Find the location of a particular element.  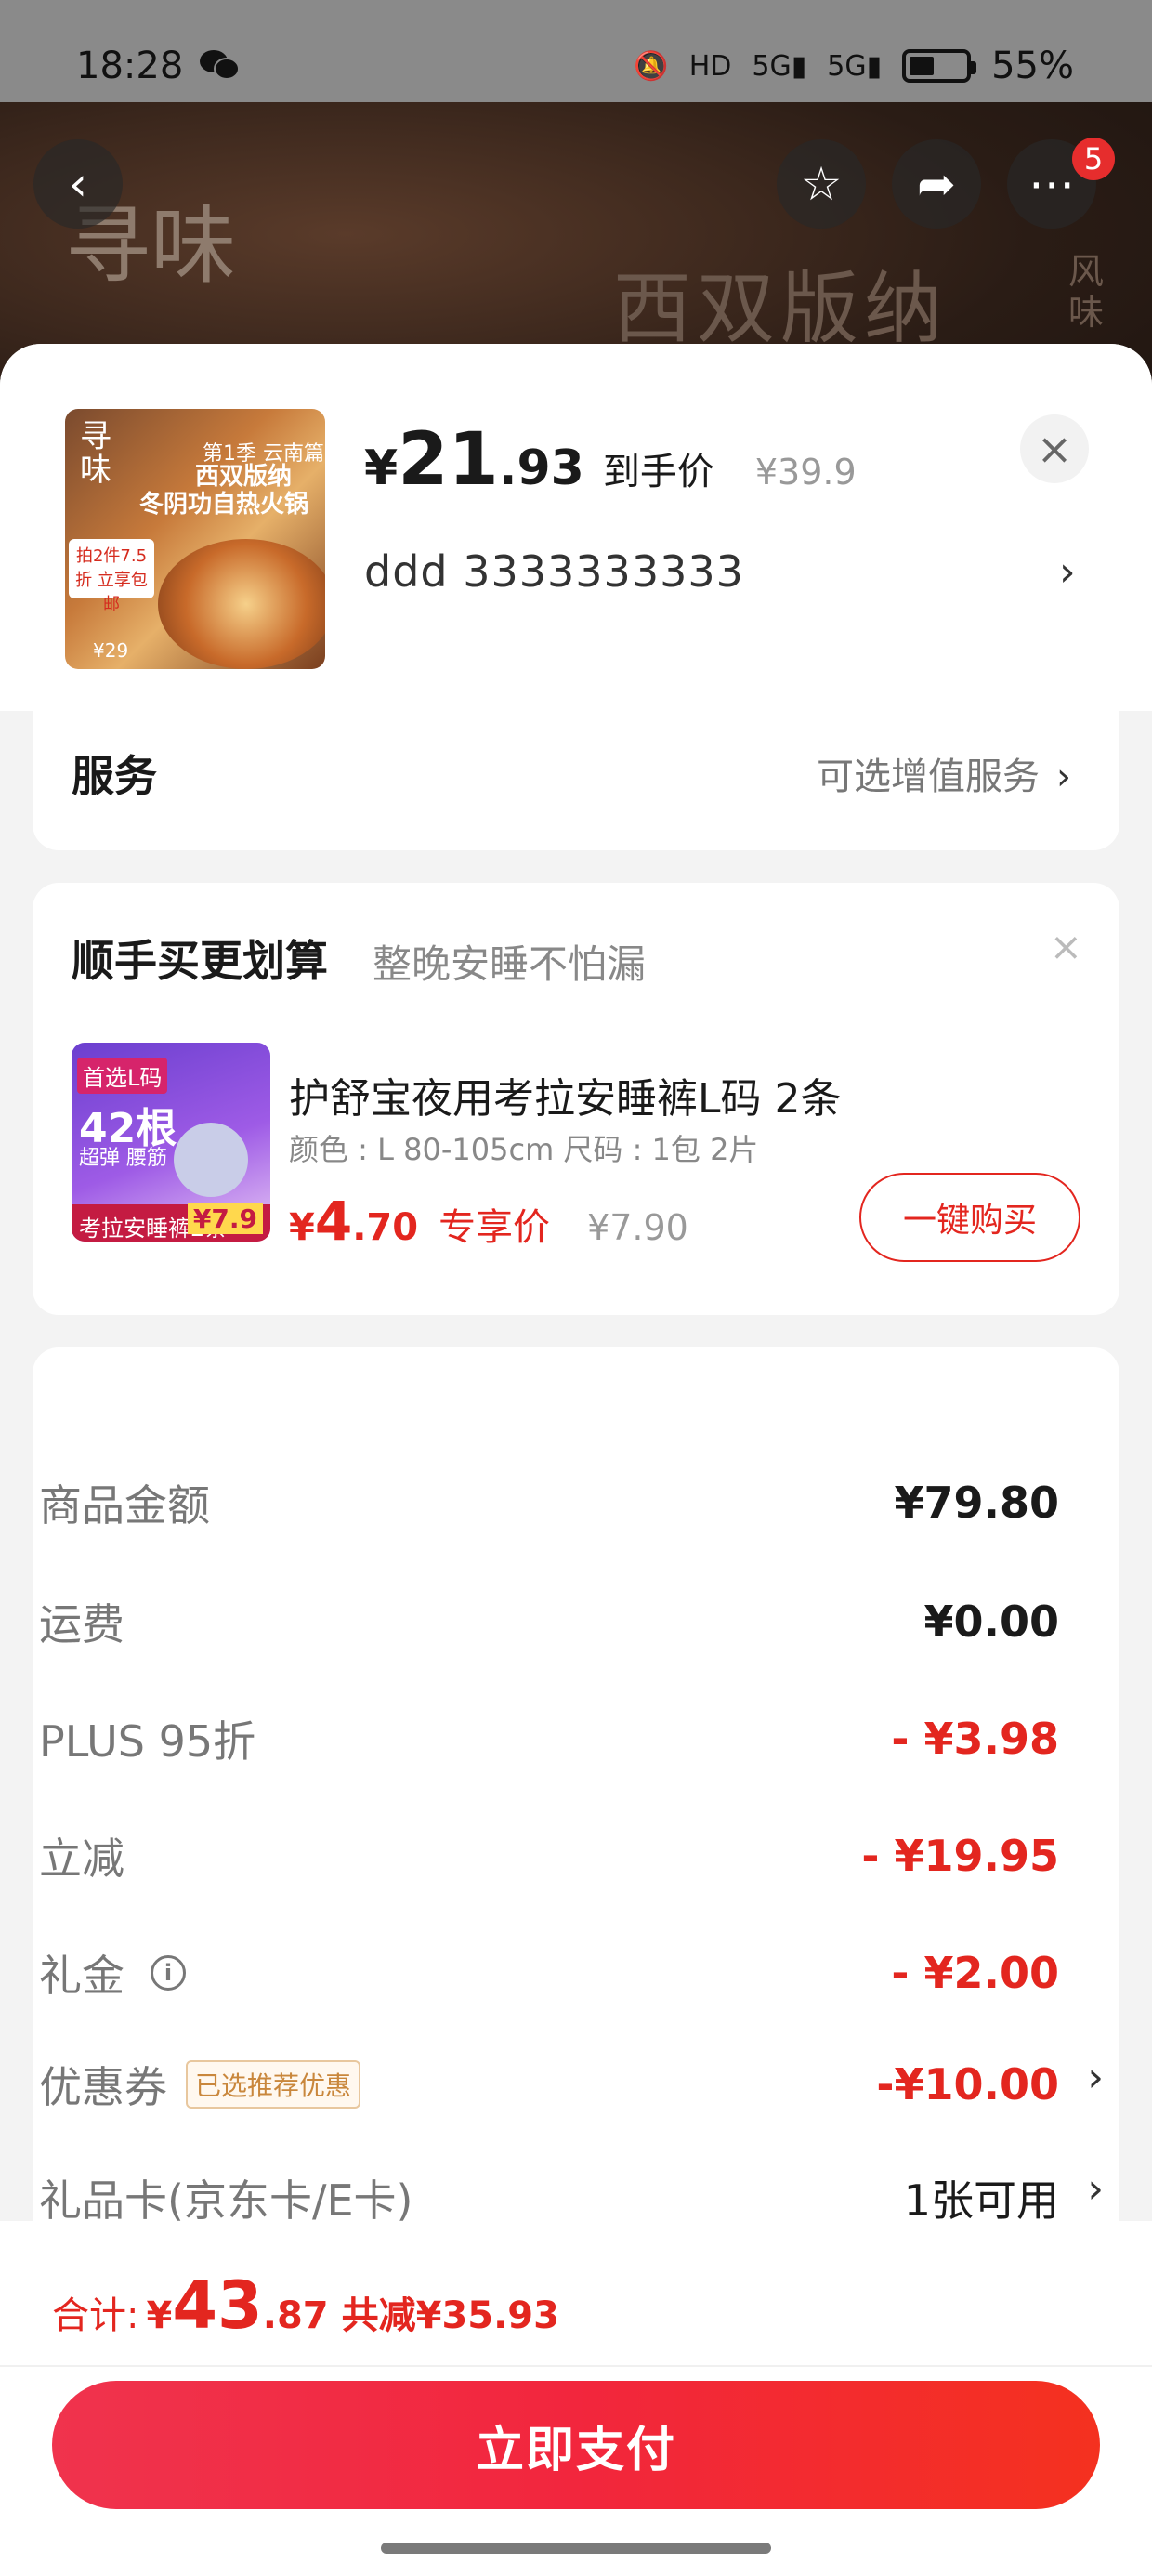

uthumb-desc: 超弹 腰筋 is located at coordinates (123, 1158).